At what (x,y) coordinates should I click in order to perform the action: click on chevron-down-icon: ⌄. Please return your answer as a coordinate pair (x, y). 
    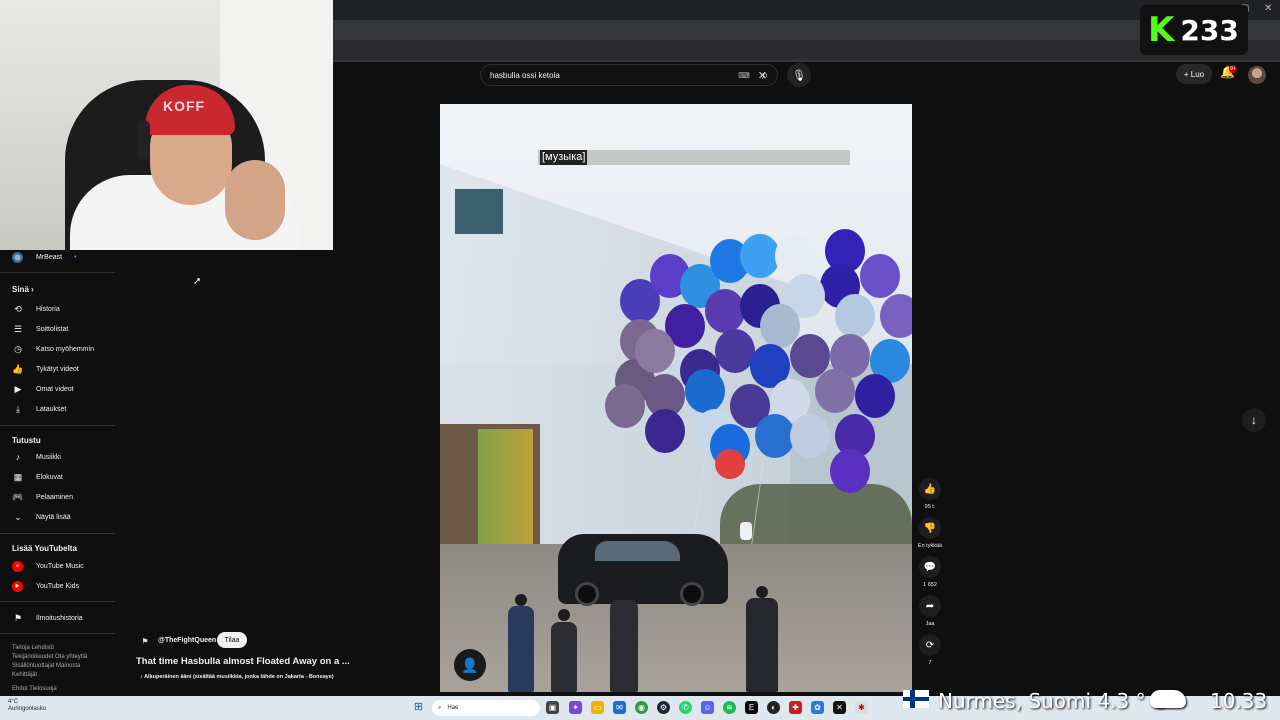
    Looking at the image, I should click on (18, 516).